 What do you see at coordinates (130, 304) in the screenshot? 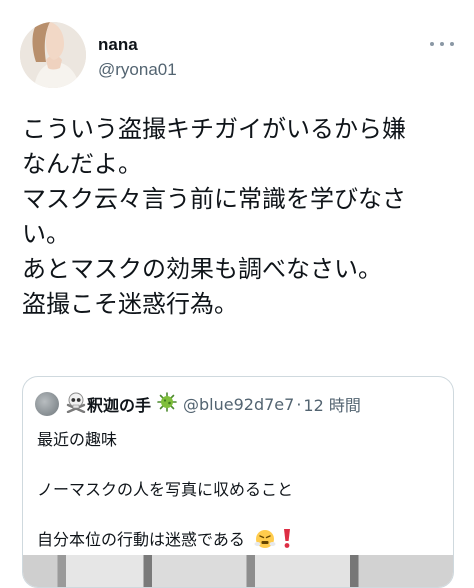
I see `tweet-text-line: 盗撮こそ迷惑行為。` at bounding box center [130, 304].